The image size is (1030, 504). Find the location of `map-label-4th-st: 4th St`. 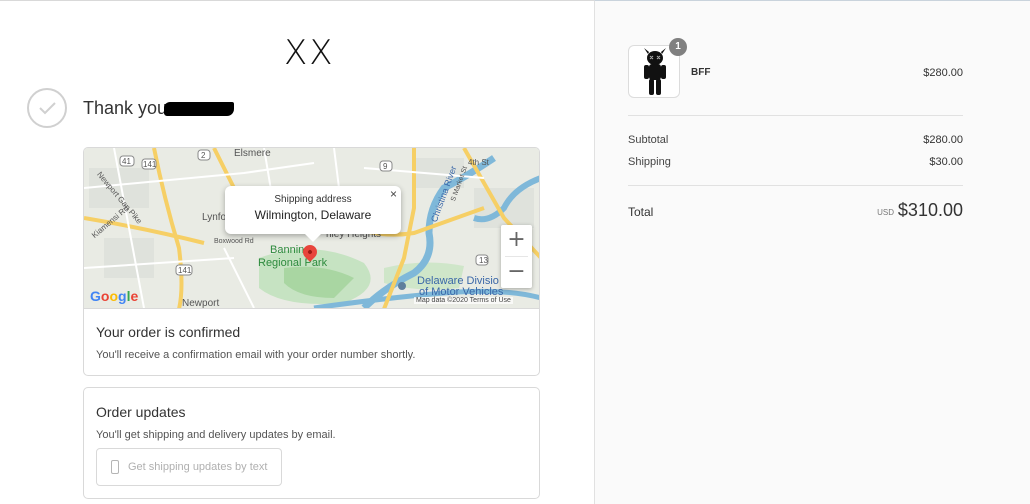

map-label-4th-st: 4th St is located at coordinates (478, 162).